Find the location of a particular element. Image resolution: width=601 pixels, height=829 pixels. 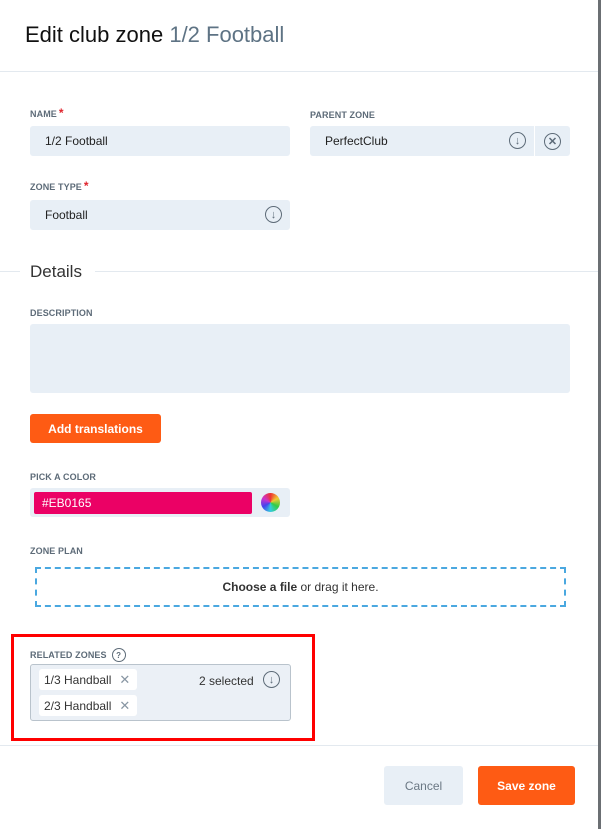

close-icon: ✕ is located at coordinates (552, 141).